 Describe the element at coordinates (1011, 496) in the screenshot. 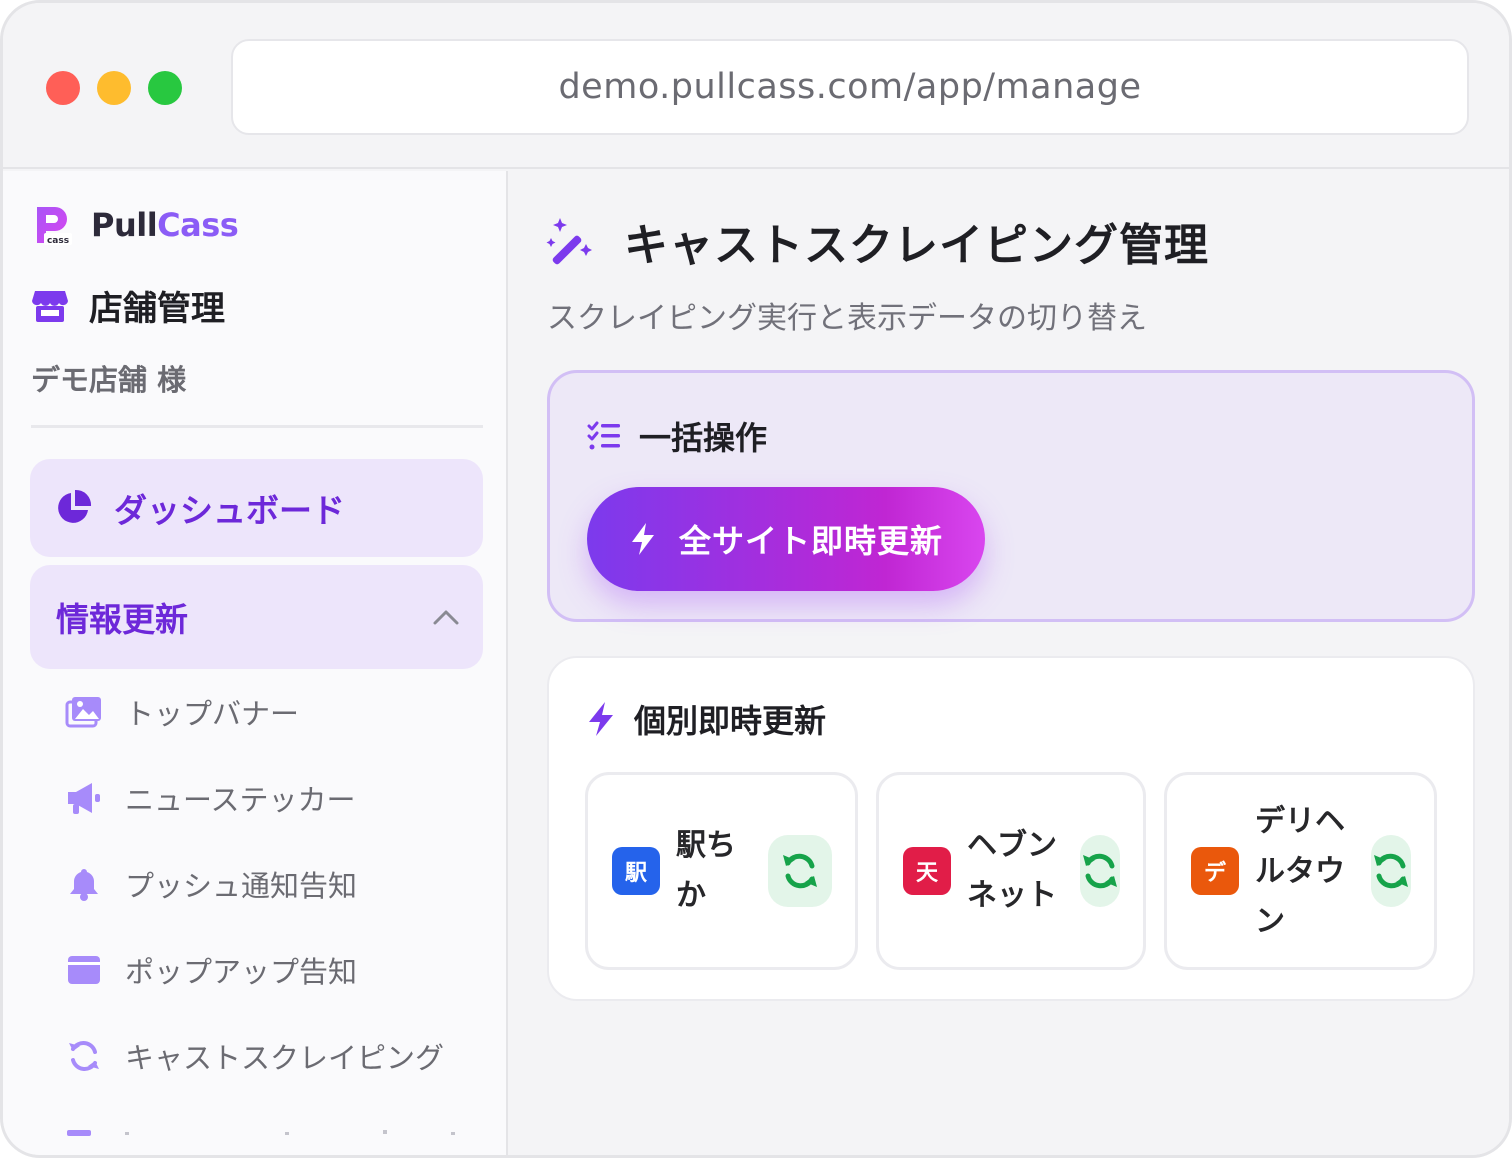

I see `bulk-operation-card: 一括操作 全サイト即時更新` at that location.